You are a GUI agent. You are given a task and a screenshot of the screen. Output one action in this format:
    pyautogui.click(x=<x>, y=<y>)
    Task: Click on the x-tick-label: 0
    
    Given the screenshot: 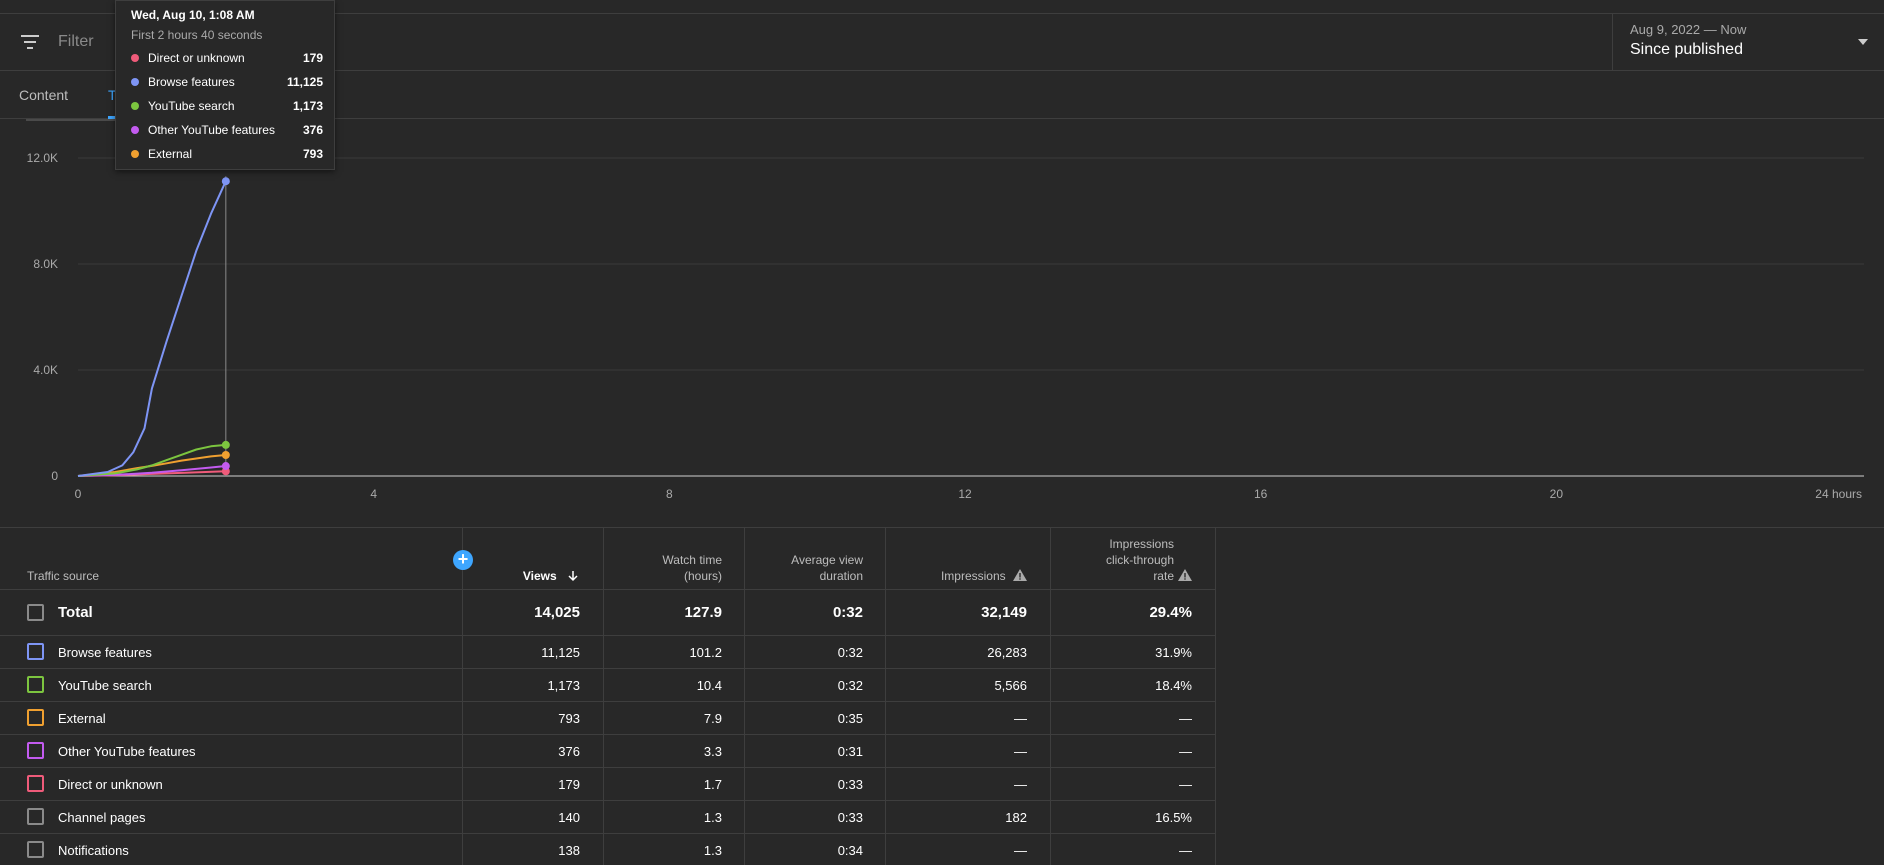 What is the action you would take?
    pyautogui.click(x=78, y=494)
    